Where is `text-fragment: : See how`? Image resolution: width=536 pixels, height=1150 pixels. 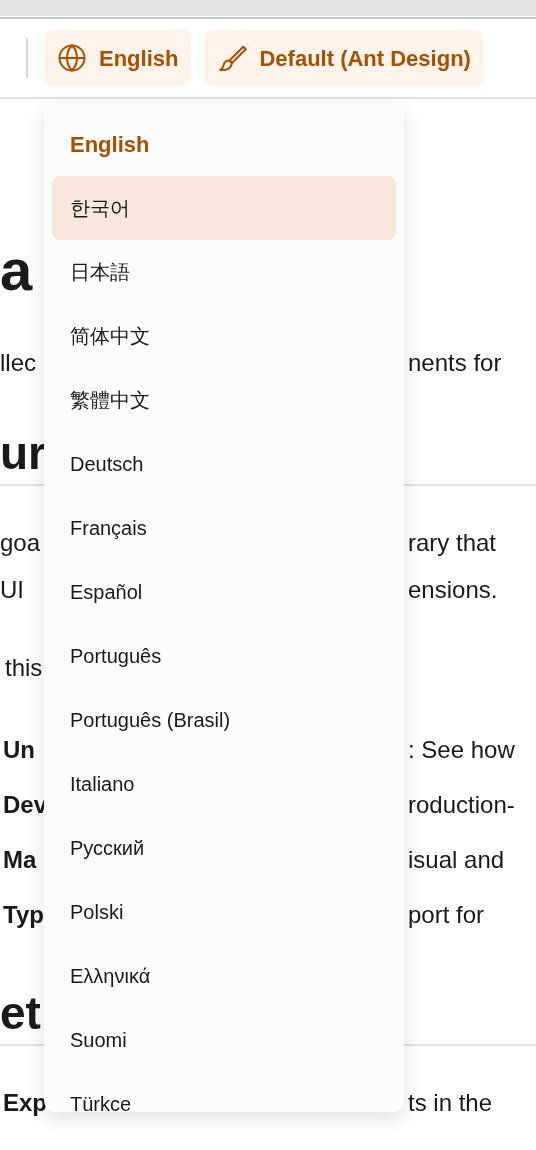 text-fragment: : See how is located at coordinates (461, 749).